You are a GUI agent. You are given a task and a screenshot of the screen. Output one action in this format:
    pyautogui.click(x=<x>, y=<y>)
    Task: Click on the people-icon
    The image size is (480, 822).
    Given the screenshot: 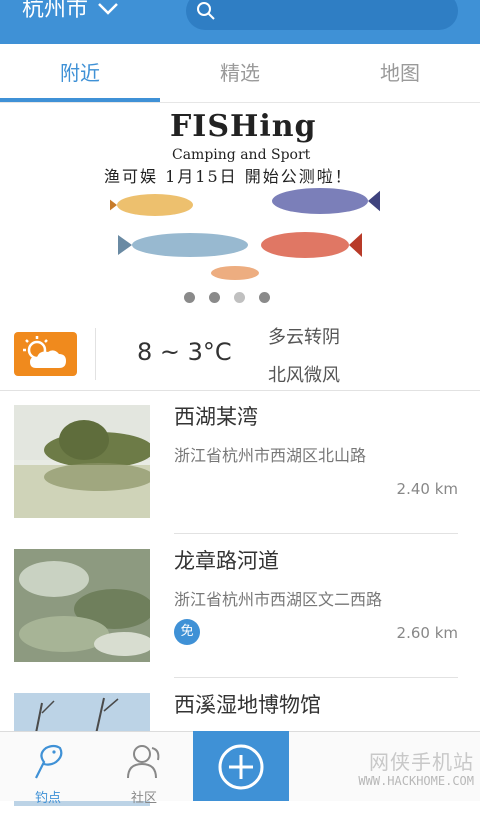 What is the action you would take?
    pyautogui.click(x=143, y=762)
    